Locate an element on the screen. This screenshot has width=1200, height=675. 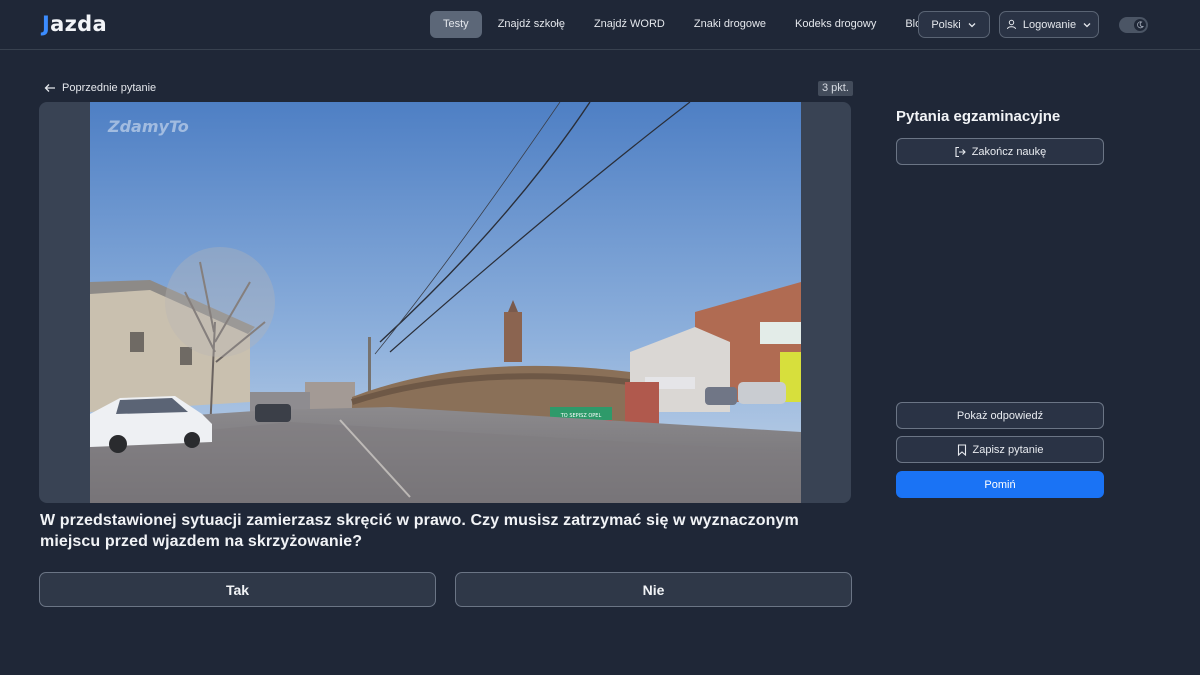
save-question-label: Zapisz pytanie is located at coordinates (1008, 449).